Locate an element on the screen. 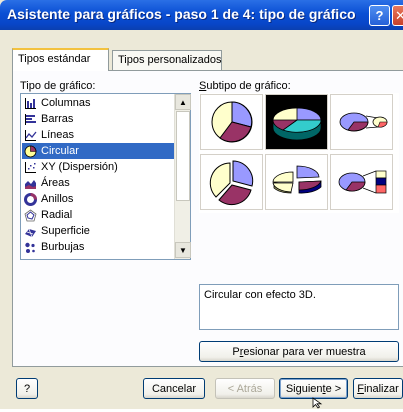 The image size is (403, 412). tab-standard-types: Tipos estándar is located at coordinates (60, 59).